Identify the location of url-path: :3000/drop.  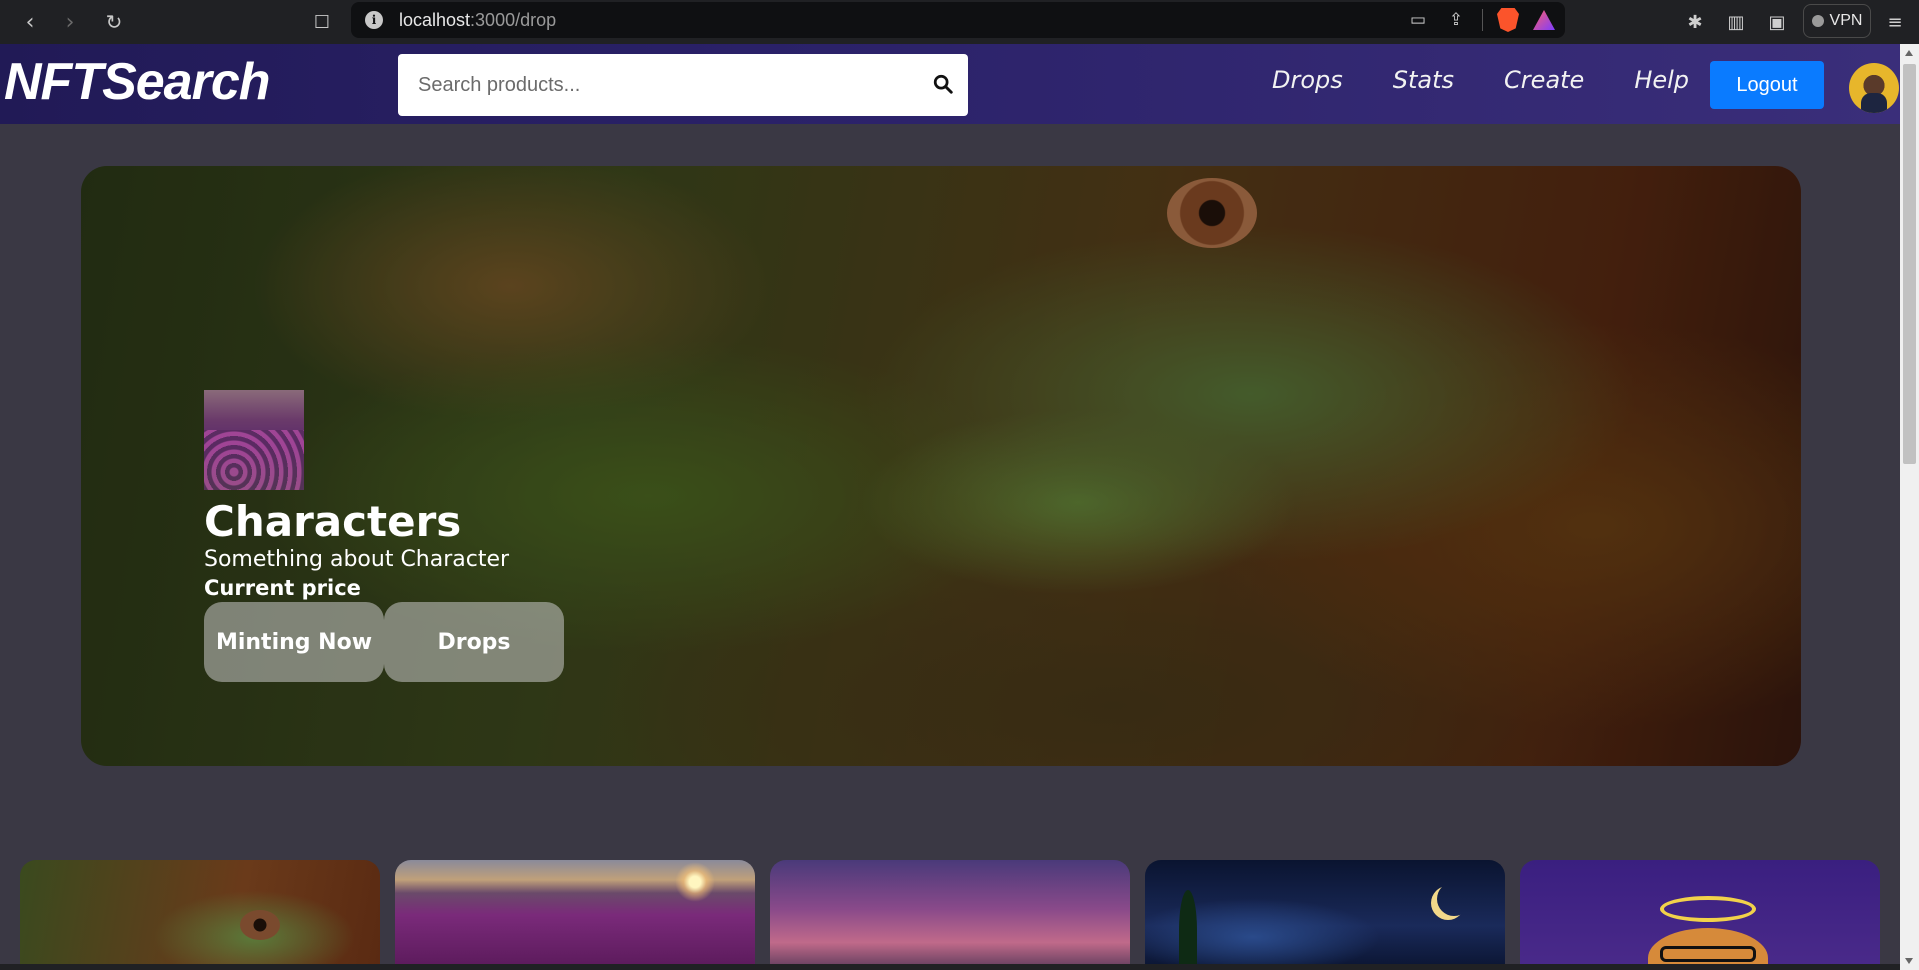
(513, 19).